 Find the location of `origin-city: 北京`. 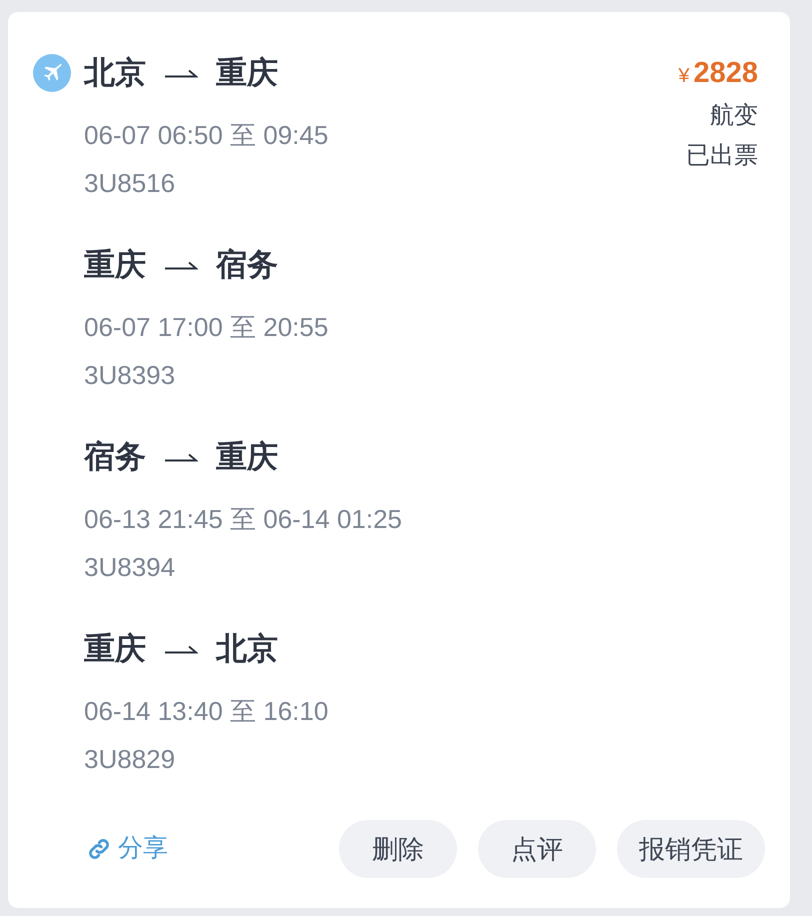

origin-city: 北京 is located at coordinates (115, 73).